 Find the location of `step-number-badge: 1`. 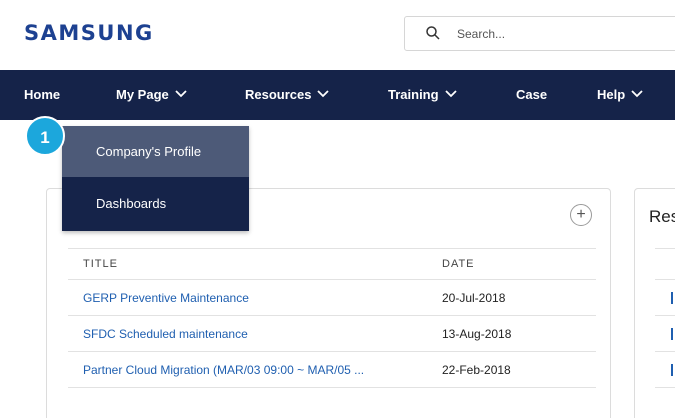

step-number-badge: 1 is located at coordinates (45, 136).